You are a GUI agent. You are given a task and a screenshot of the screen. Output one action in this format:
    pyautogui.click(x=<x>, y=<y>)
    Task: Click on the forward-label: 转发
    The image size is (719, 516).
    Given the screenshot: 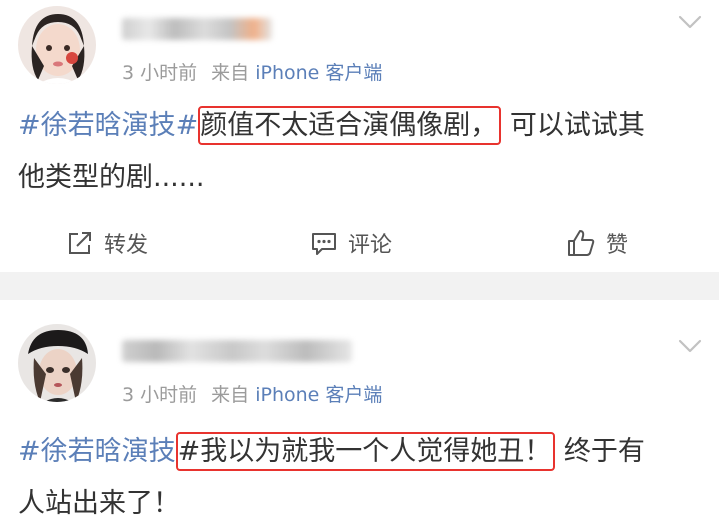 What is the action you would take?
    pyautogui.click(x=126, y=245)
    